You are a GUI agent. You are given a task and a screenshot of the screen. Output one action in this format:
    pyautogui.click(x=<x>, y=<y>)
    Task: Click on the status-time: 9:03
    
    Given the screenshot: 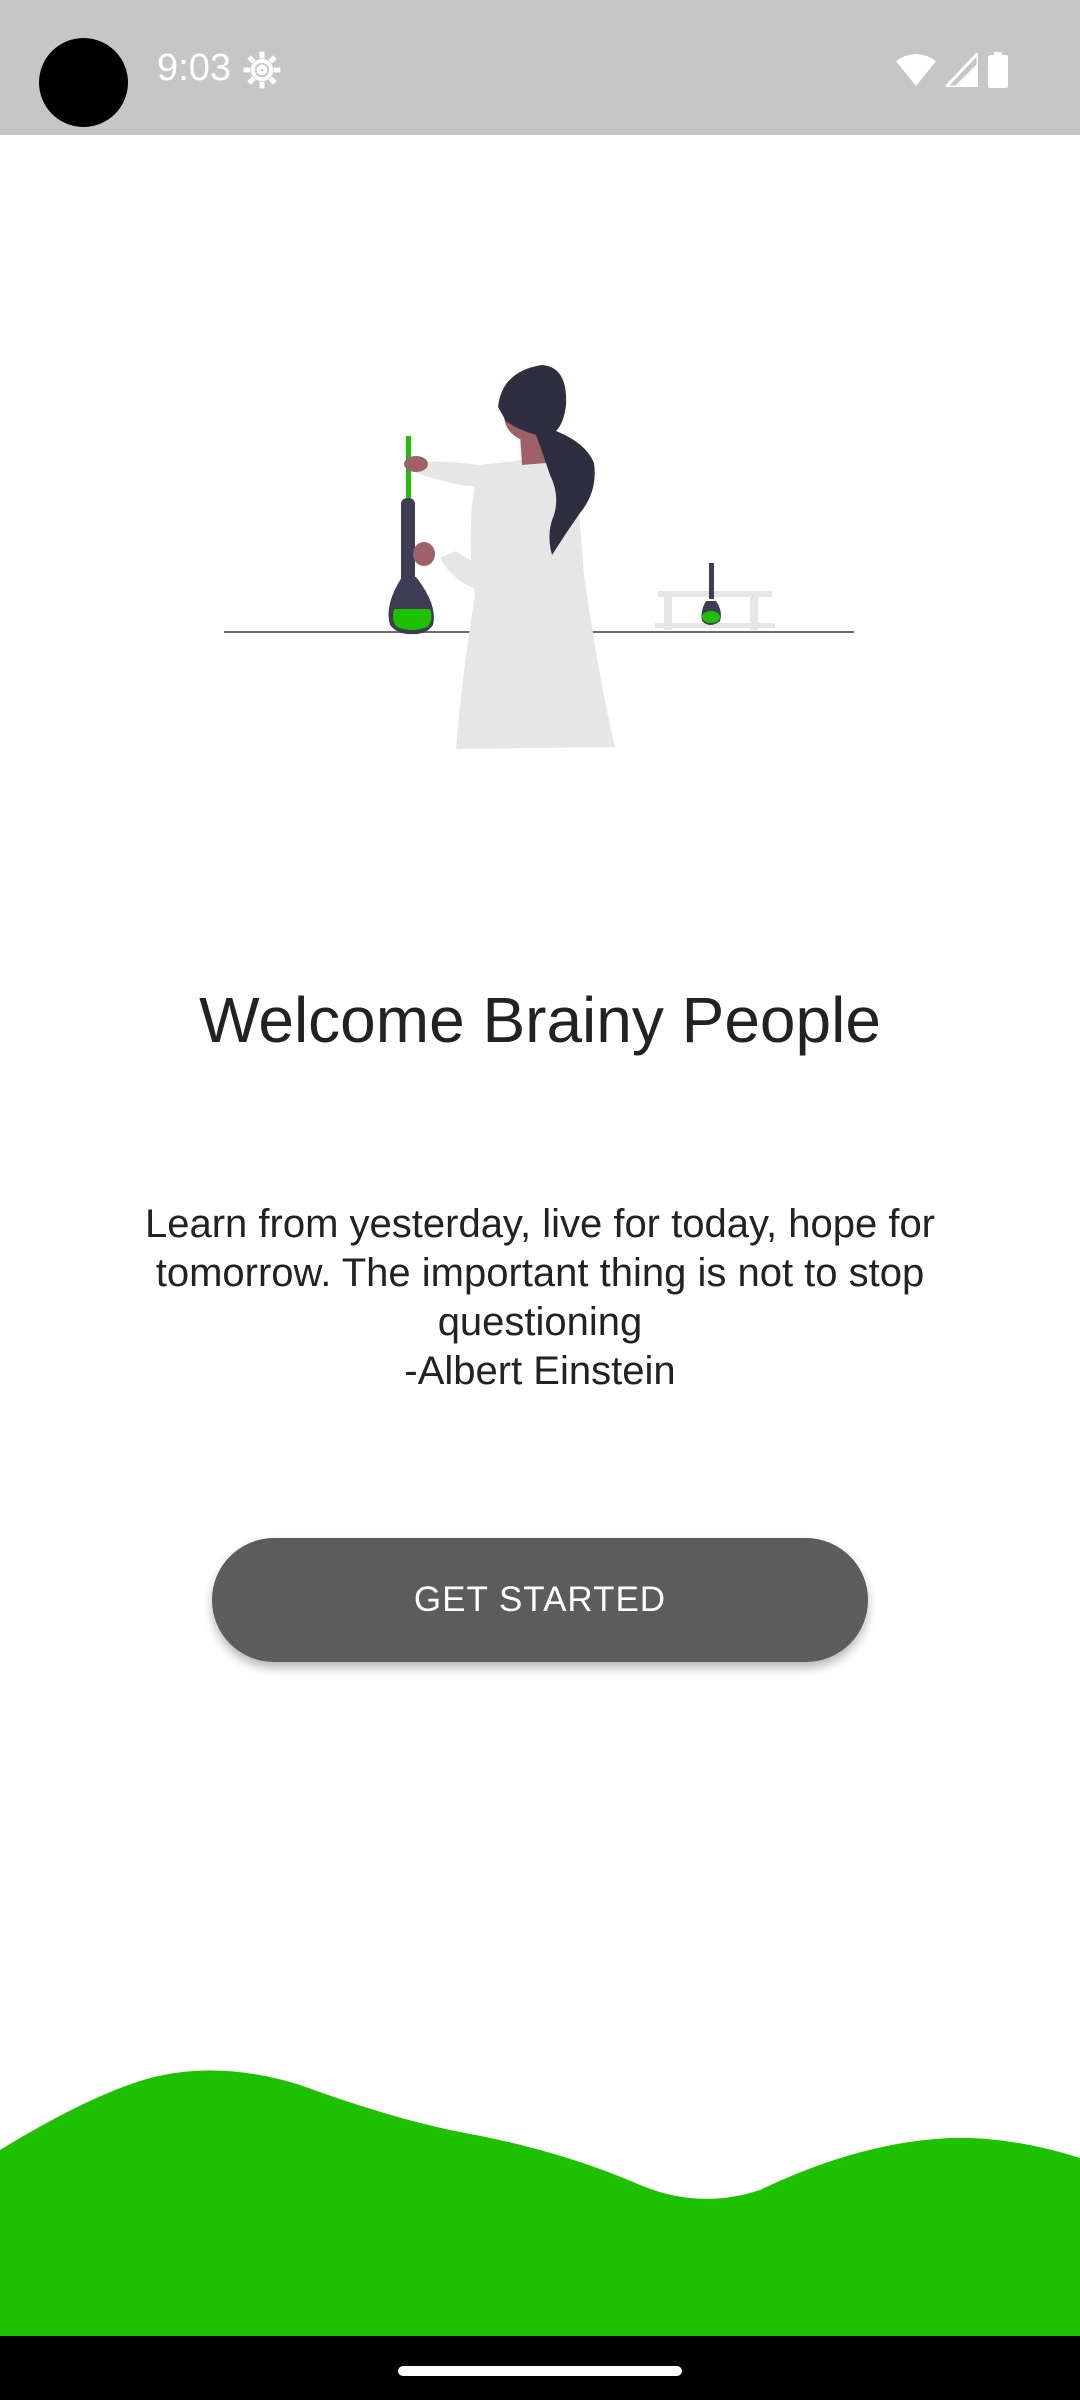 What is the action you would take?
    pyautogui.click(x=194, y=68)
    